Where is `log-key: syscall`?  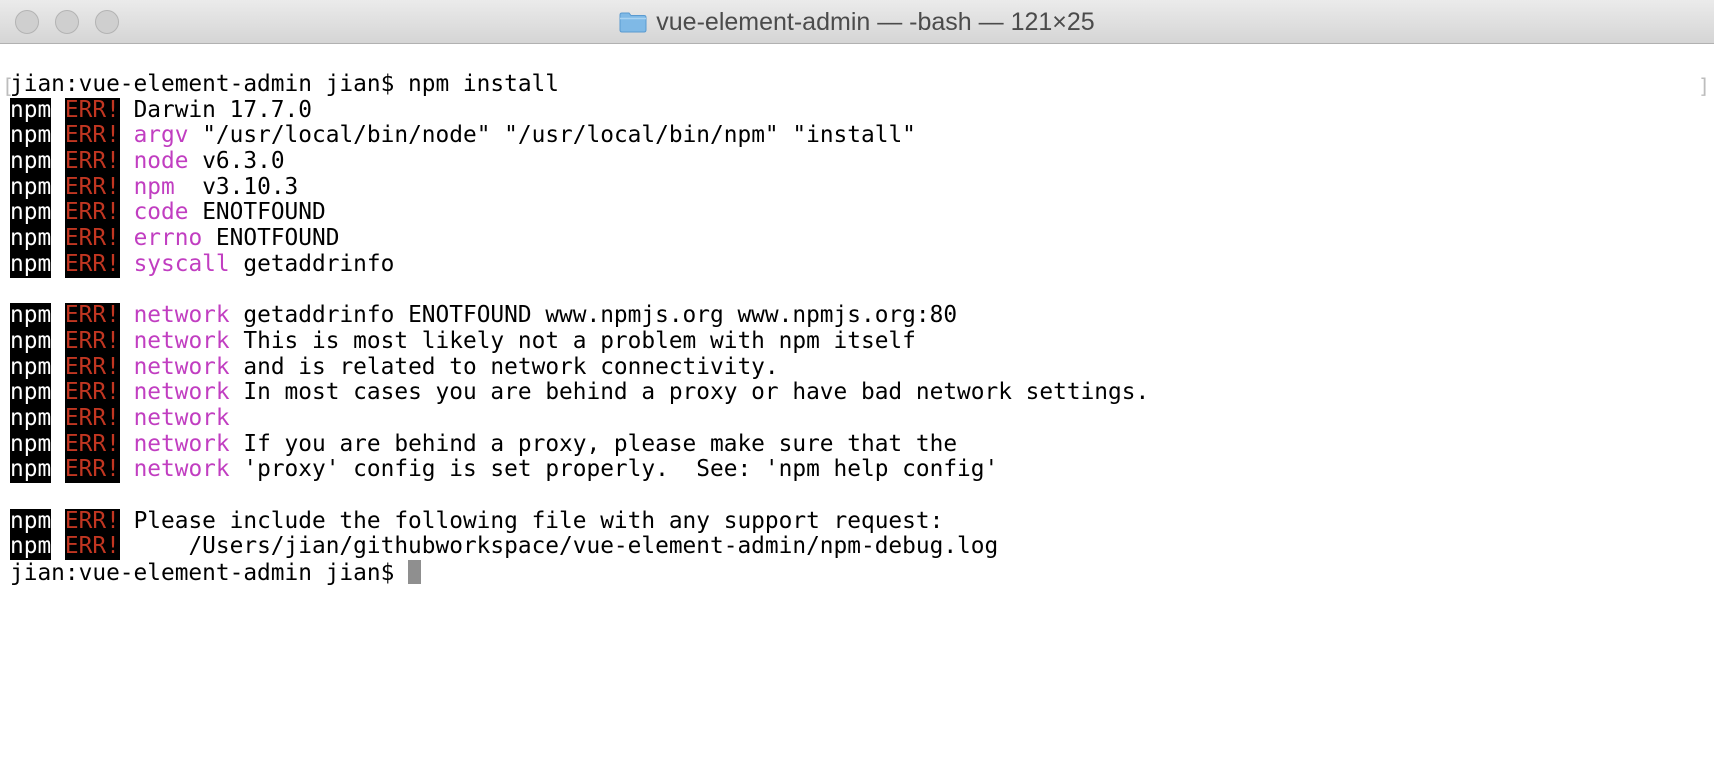 log-key: syscall is located at coordinates (181, 263).